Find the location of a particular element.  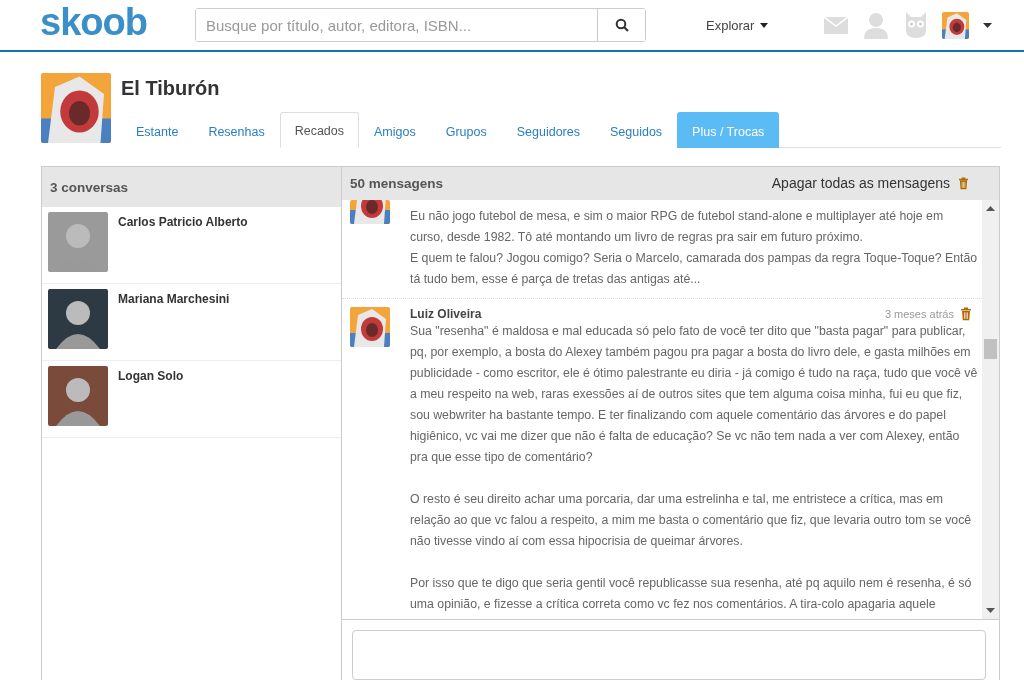

scroll-thumb is located at coordinates (990, 348).